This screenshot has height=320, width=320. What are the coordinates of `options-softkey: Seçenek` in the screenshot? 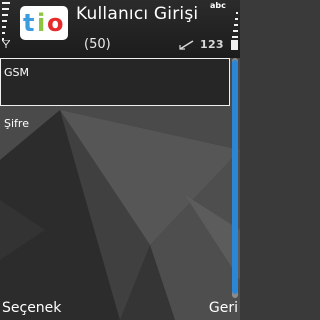 It's located at (31, 308).